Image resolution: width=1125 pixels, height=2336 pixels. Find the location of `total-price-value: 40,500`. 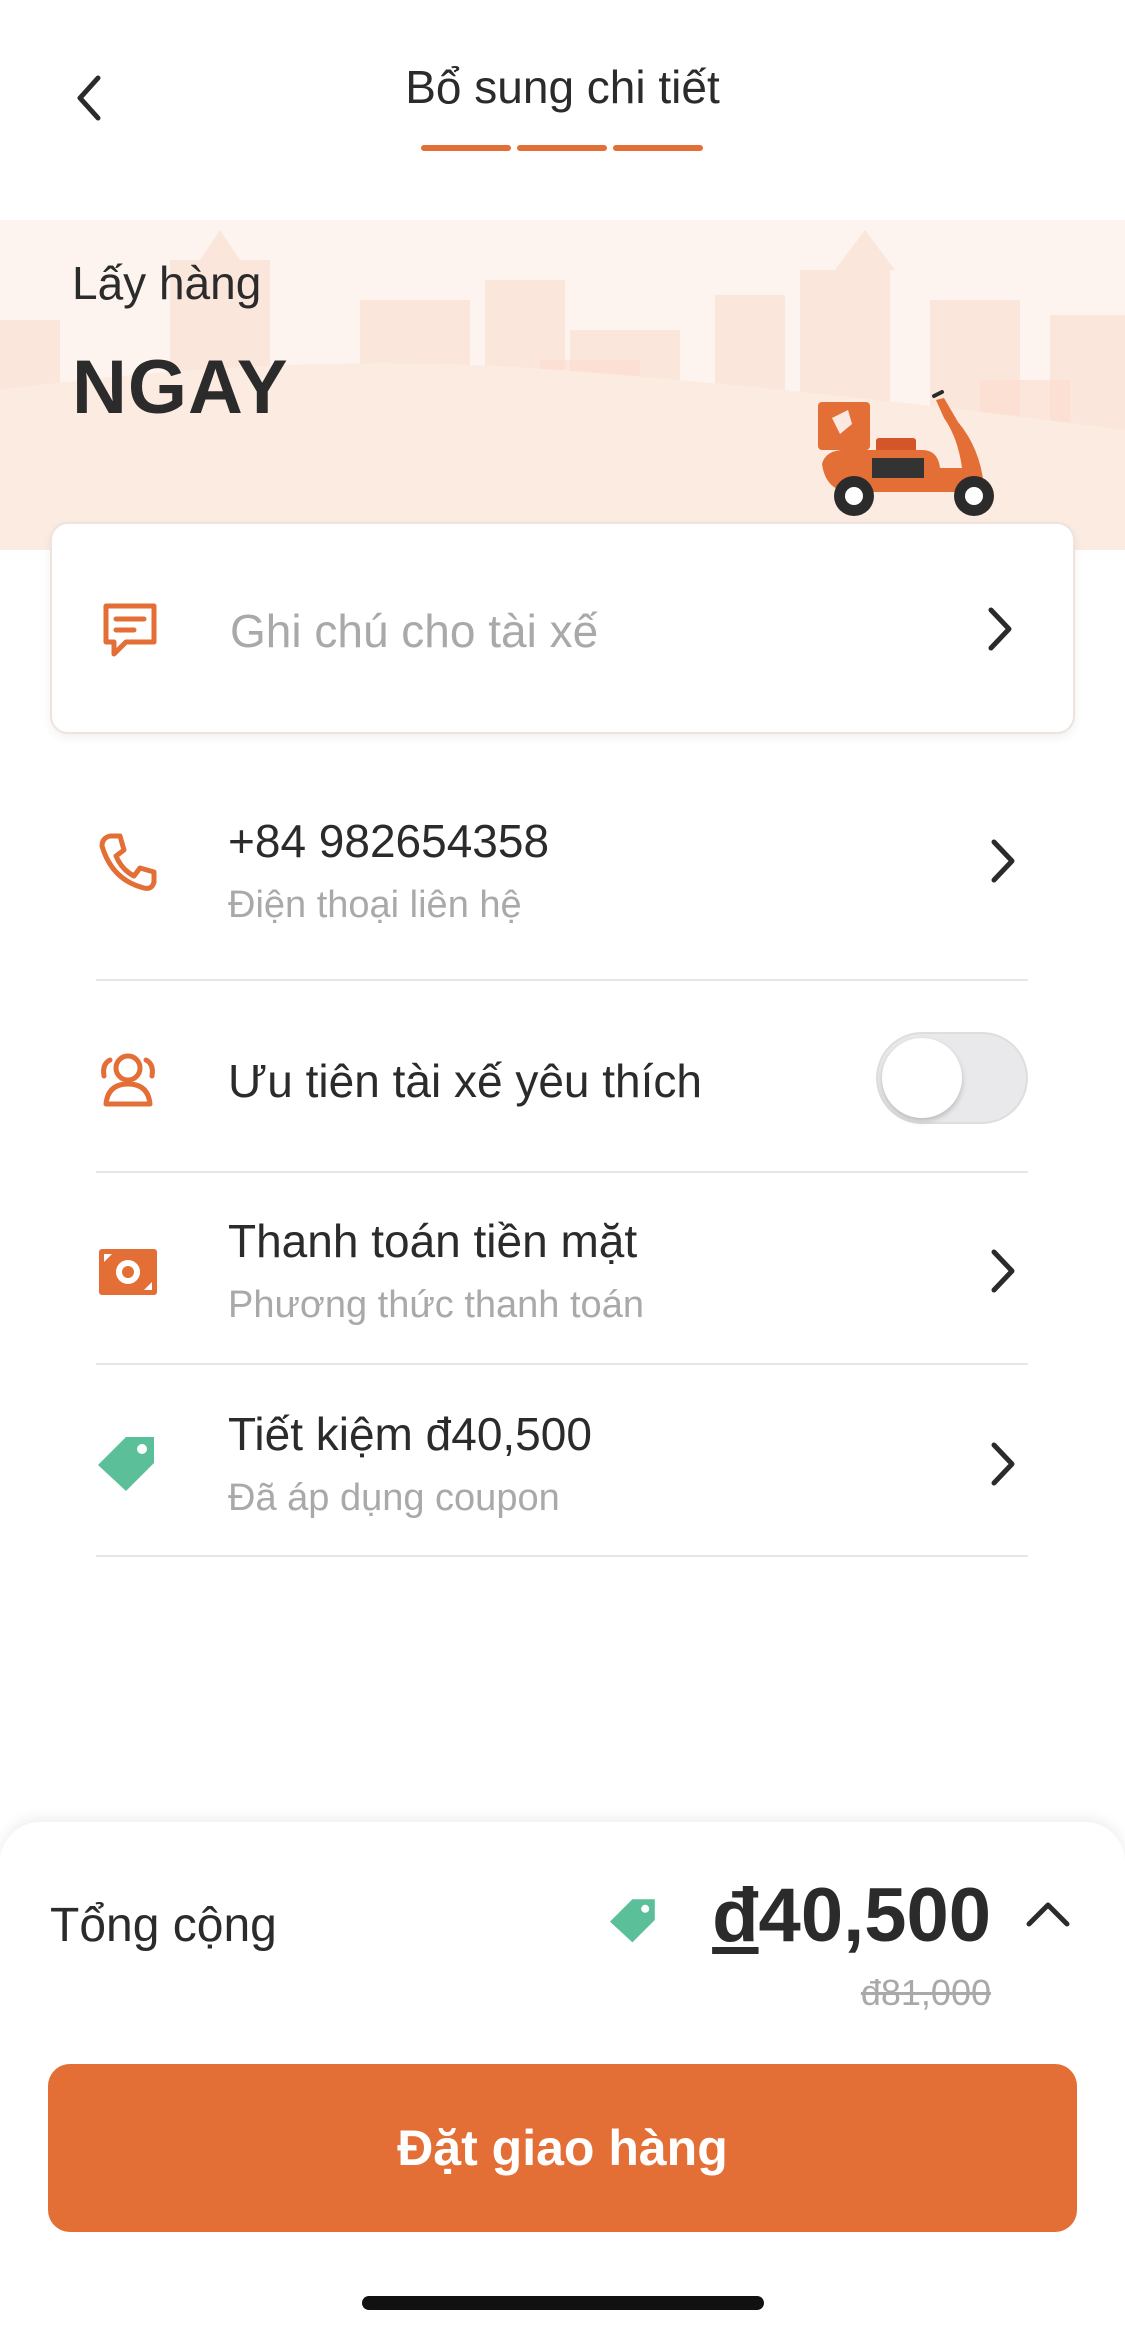

total-price-value: 40,500 is located at coordinates (874, 1915).